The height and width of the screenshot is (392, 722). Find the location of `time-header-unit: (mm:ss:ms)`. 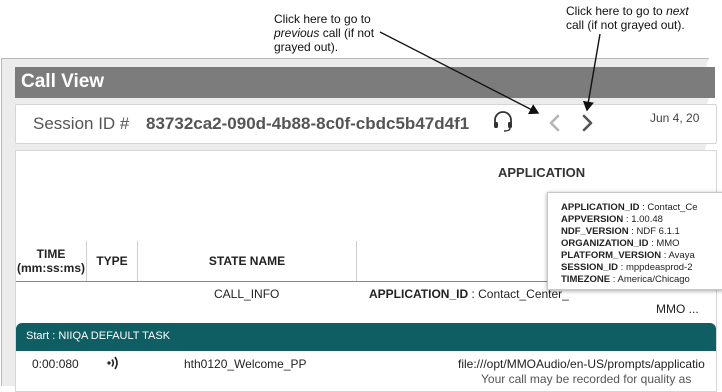

time-header-unit: (mm:ss:ms) is located at coordinates (50, 268).